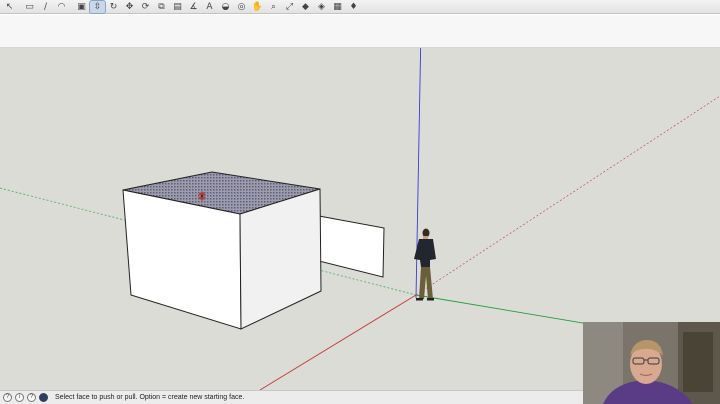 Image resolution: width=720 pixels, height=404 pixels. Describe the element at coordinates (31, 397) in the screenshot. I see `instructor-icon: ?` at that location.